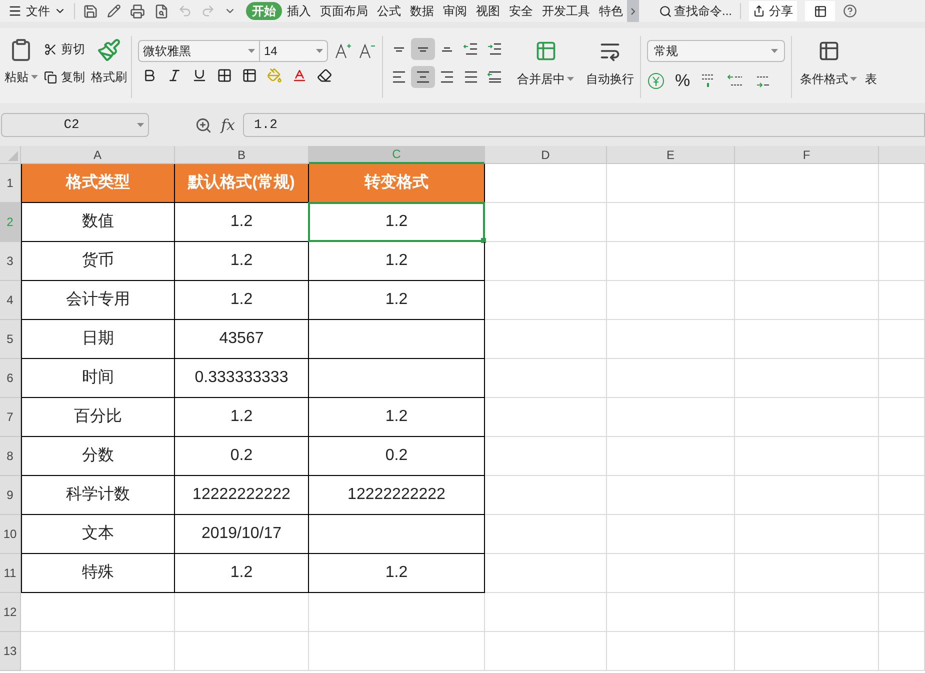 Image resolution: width=925 pixels, height=673 pixels. What do you see at coordinates (98, 339) in the screenshot?
I see `table-cell: 日期` at bounding box center [98, 339].